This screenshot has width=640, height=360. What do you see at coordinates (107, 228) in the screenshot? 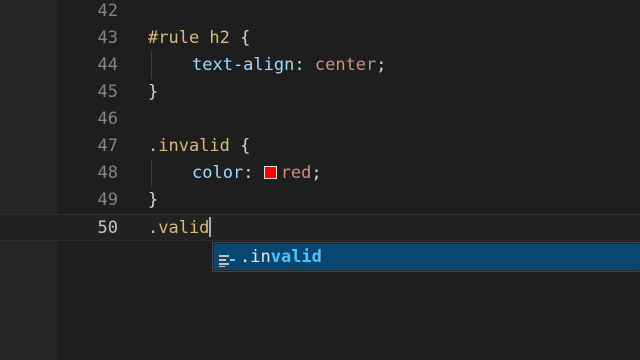
I see `line-number: 50` at bounding box center [107, 228].